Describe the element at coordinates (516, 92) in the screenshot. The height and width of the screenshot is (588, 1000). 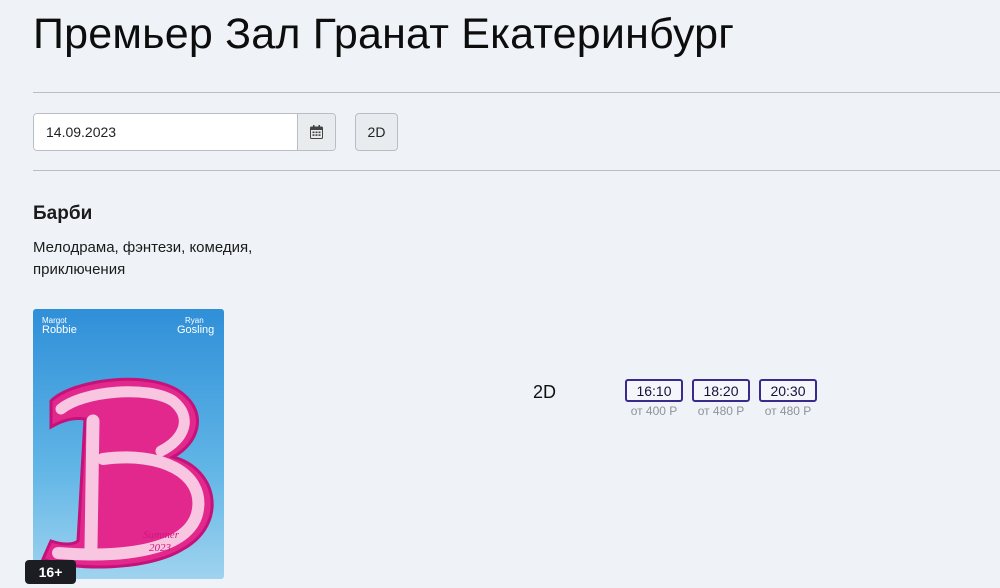
I see `top-divider` at that location.